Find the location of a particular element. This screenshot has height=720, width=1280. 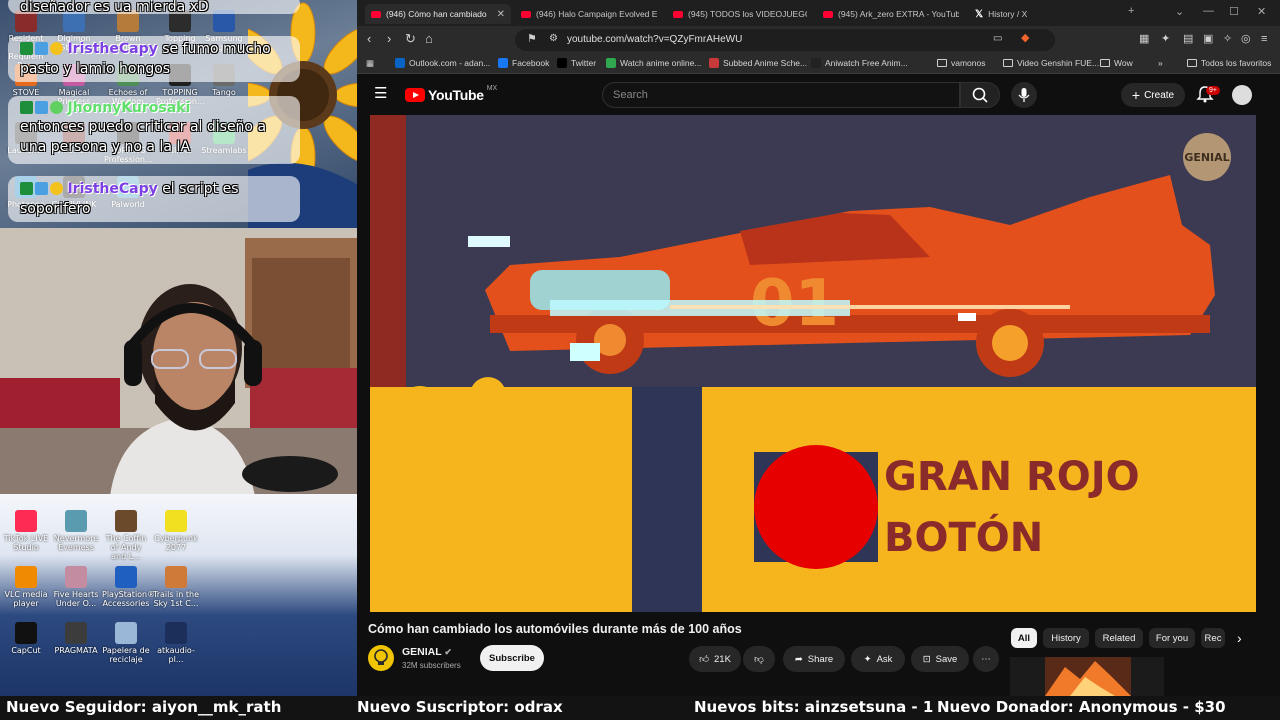

more-actions-button: ⋯ is located at coordinates (986, 659).